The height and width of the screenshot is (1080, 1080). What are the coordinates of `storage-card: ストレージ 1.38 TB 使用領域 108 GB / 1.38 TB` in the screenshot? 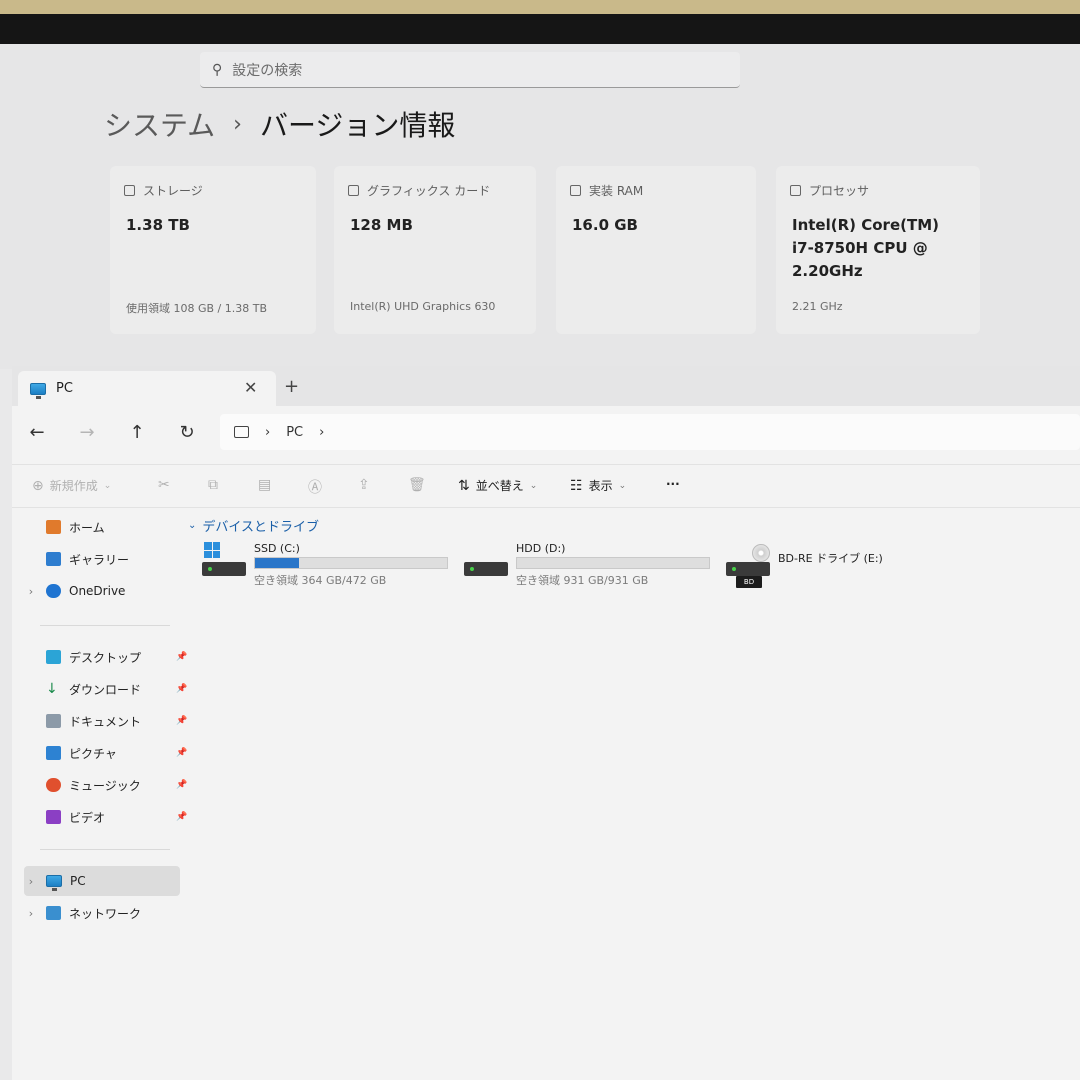 It's located at (213, 250).